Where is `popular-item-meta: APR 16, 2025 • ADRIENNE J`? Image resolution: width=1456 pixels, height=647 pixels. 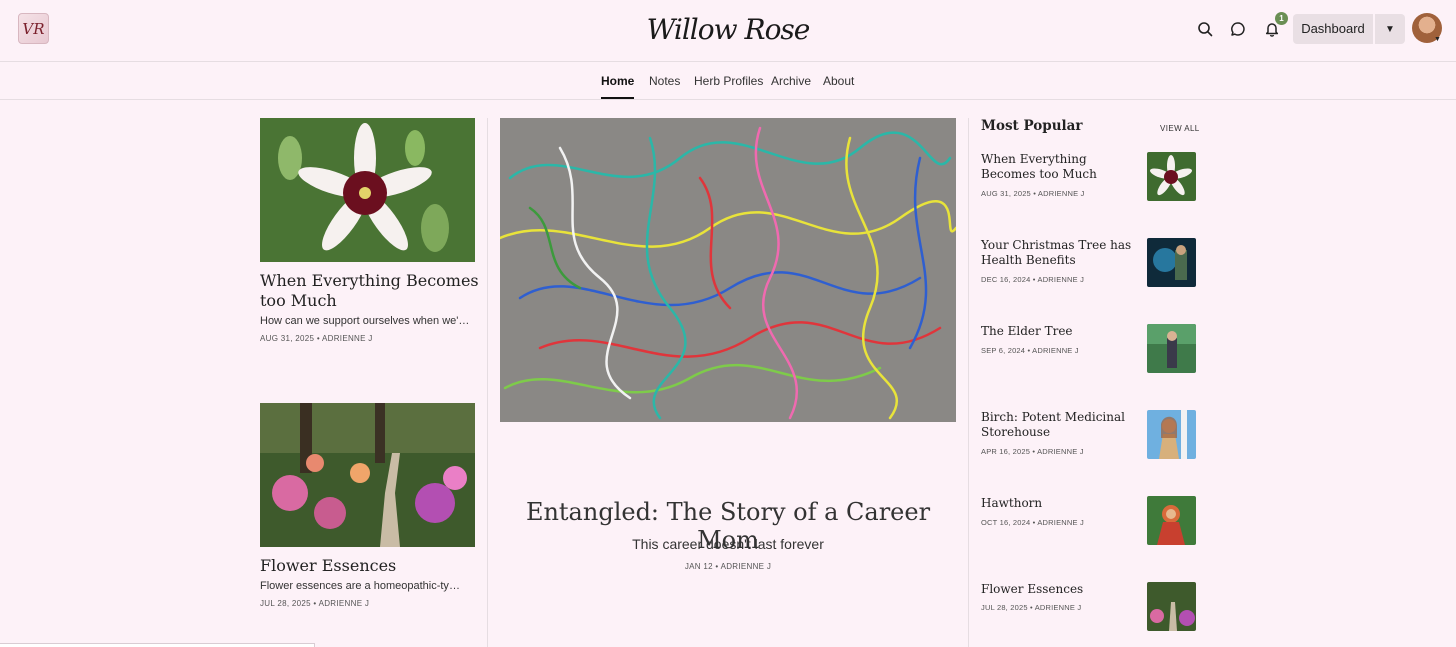
popular-item-meta: APR 16, 2025 • ADRIENNE J is located at coordinates (1032, 451).